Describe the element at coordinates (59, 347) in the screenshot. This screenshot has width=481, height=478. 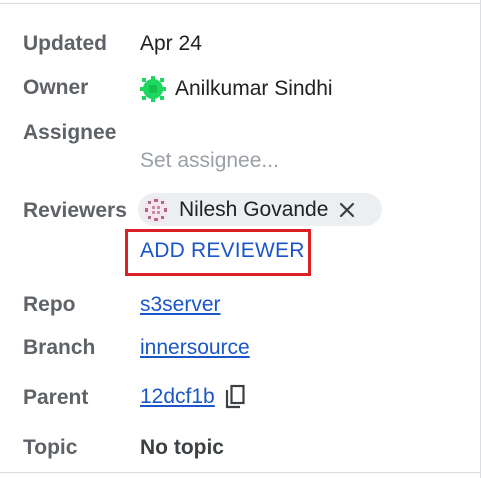
I see `branch-label: Branch` at that location.